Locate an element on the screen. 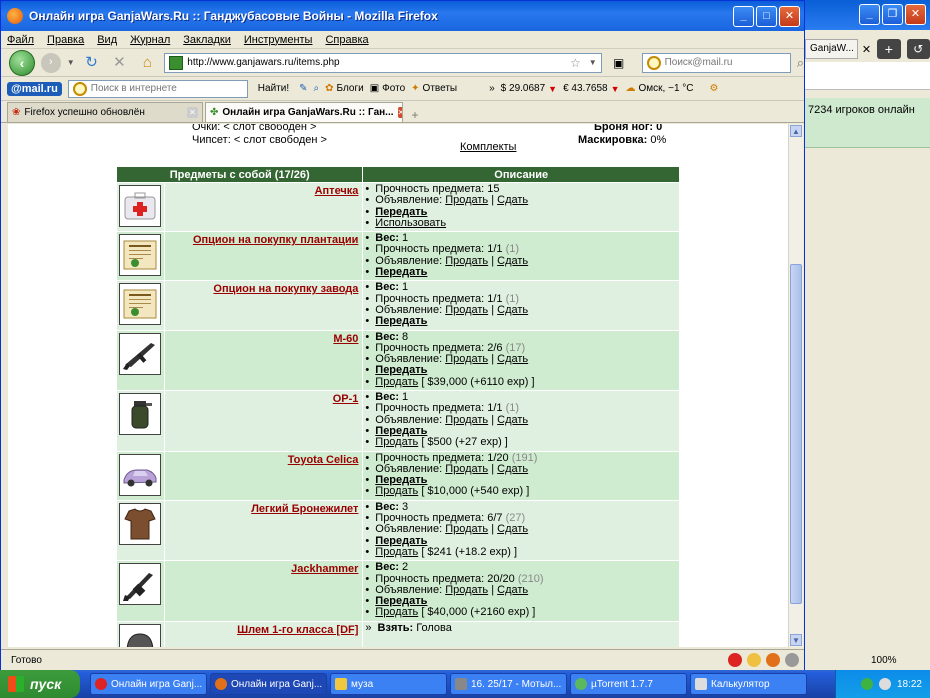  item-name-link: Аптечка is located at coordinates (337, 191).